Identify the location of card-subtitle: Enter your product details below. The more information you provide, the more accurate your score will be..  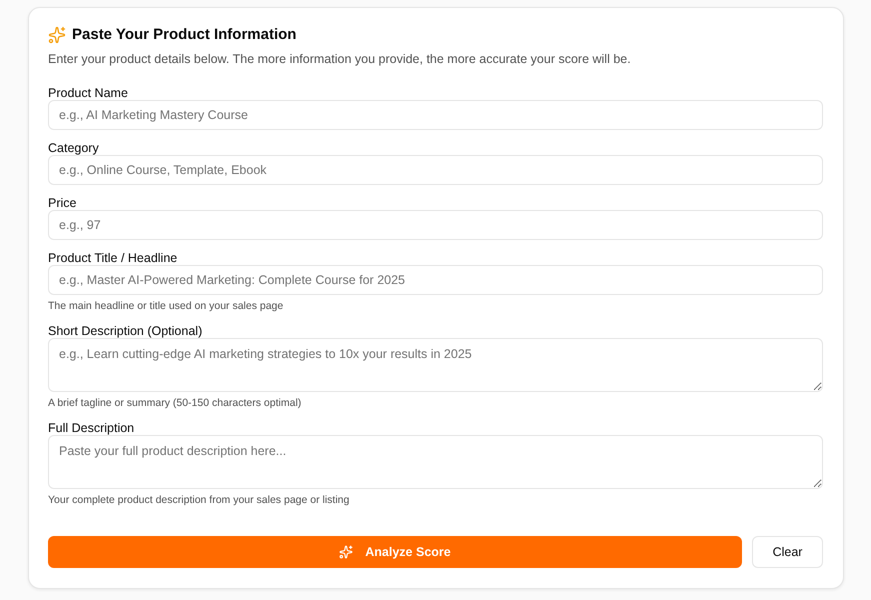
(340, 59).